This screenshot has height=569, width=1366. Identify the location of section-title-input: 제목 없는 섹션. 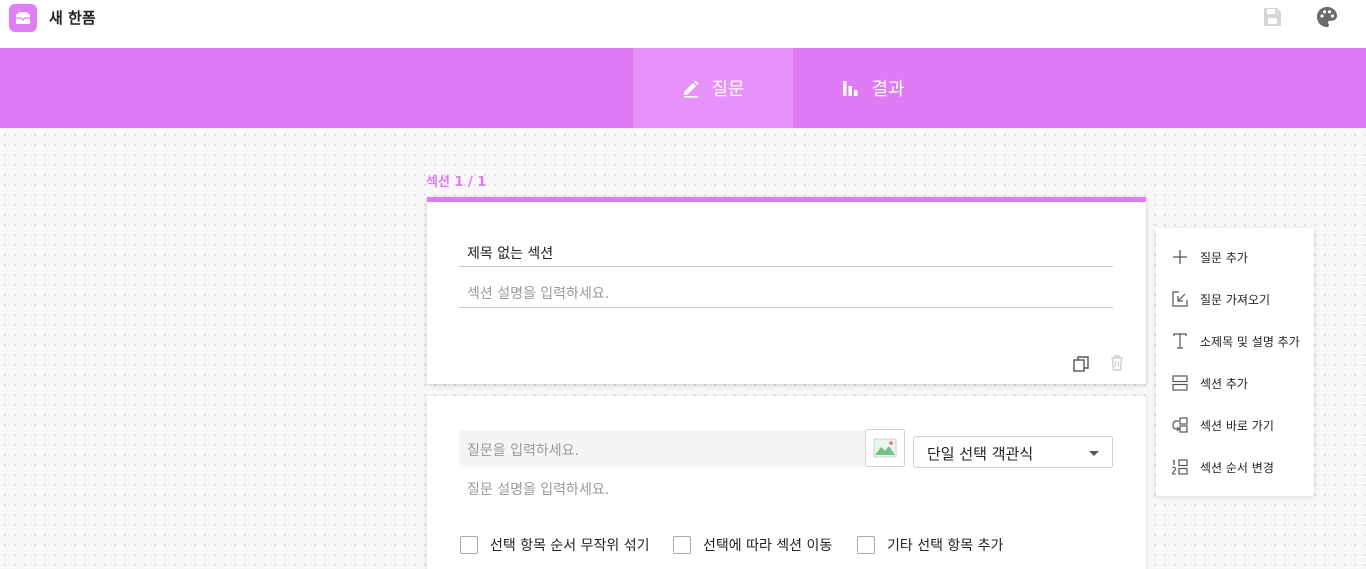
(786, 250).